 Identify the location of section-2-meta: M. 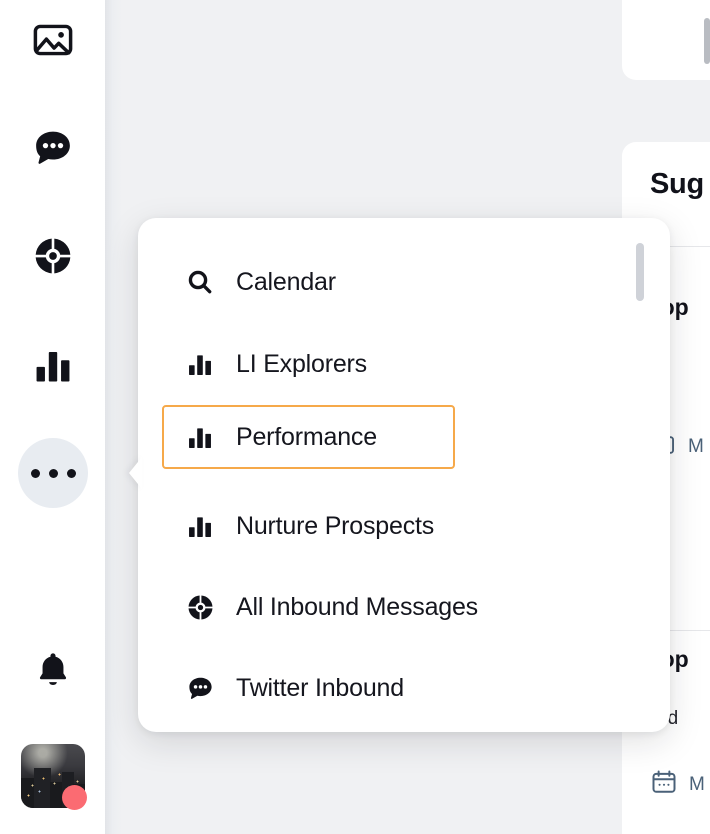
(677, 784).